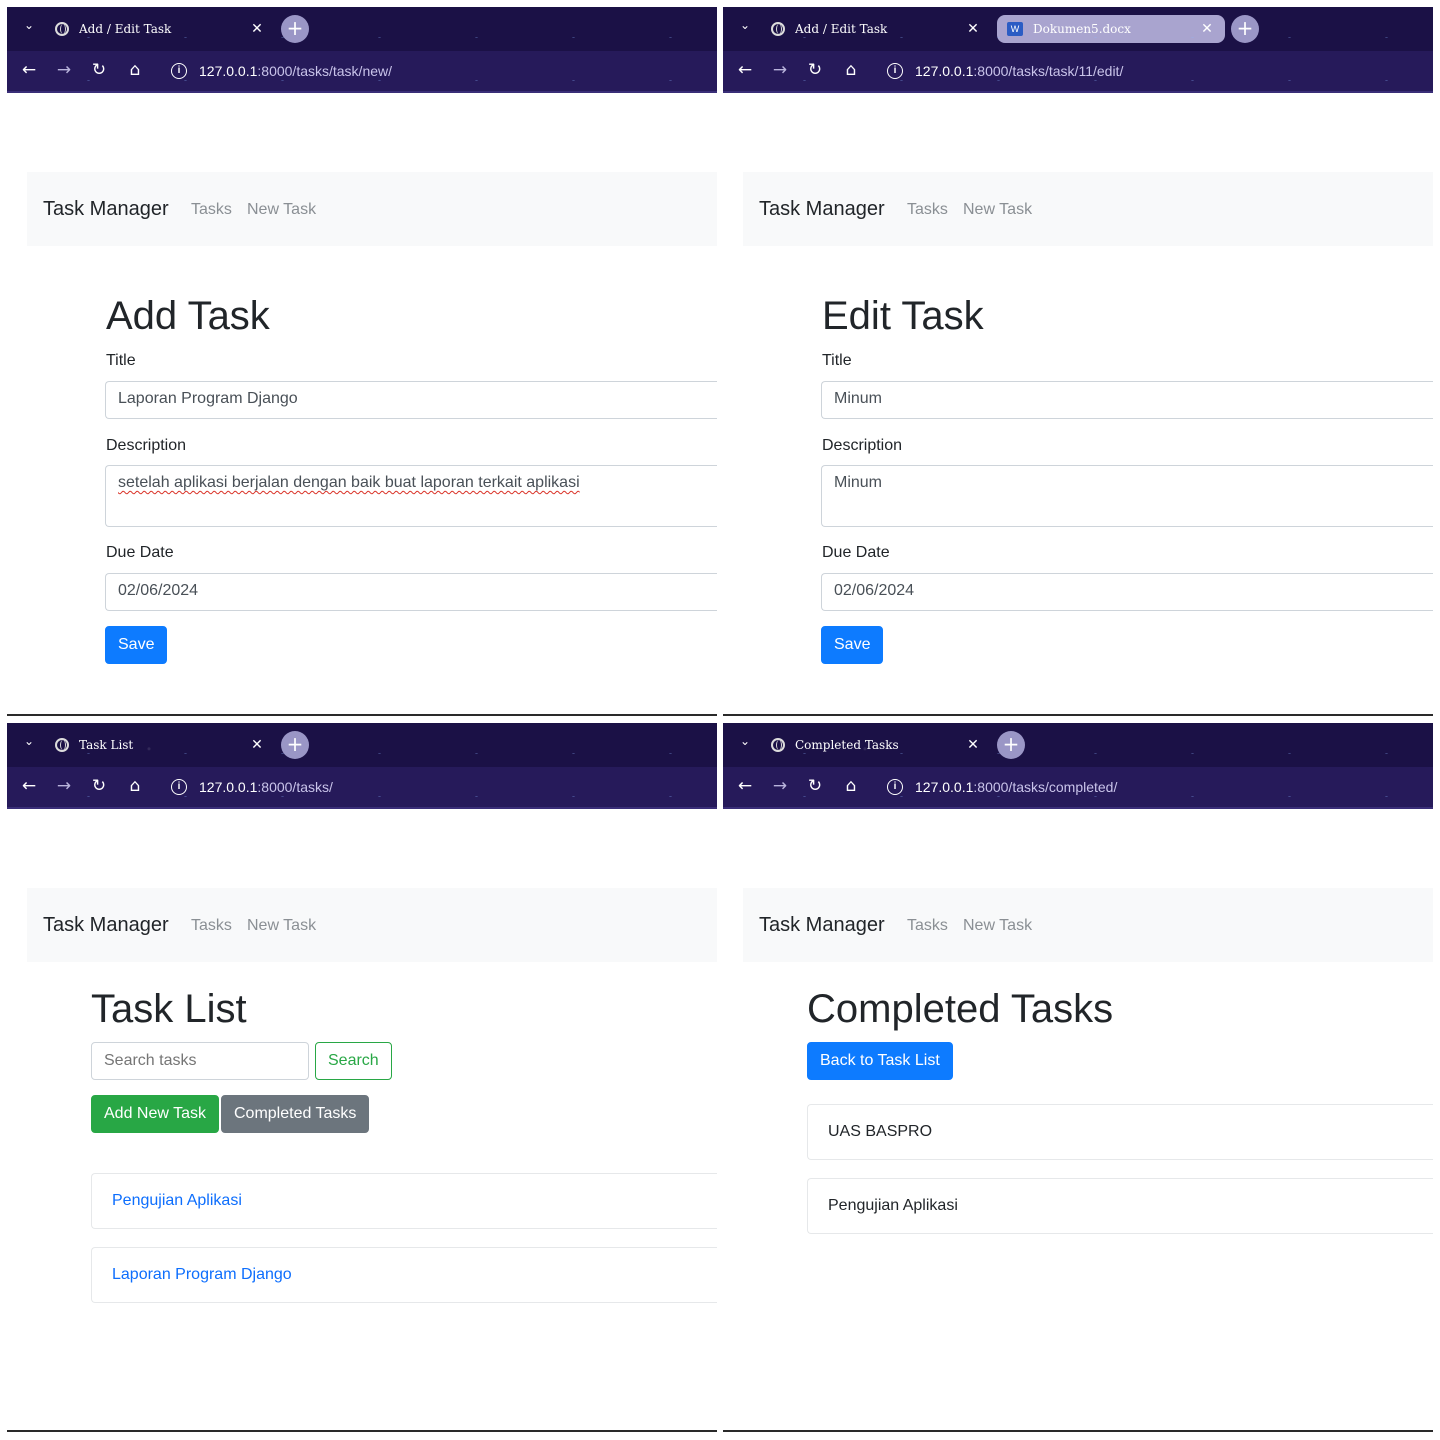 The image size is (1440, 1440). What do you see at coordinates (188, 316) in the screenshot?
I see `page-title: Add Task` at bounding box center [188, 316].